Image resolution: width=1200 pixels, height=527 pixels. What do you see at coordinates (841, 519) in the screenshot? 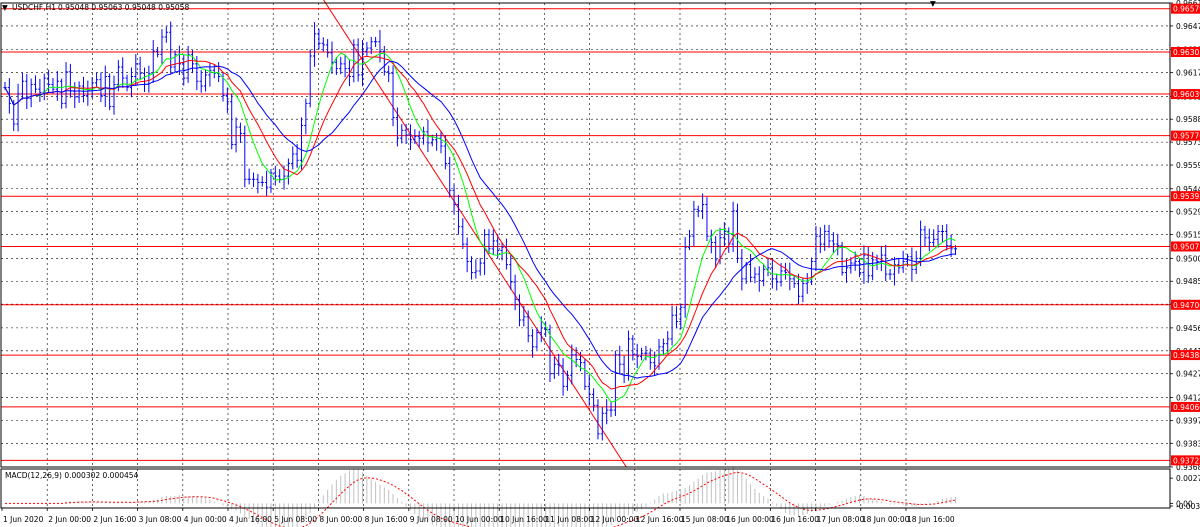
I see `time-label: 17 Jun 08:00` at bounding box center [841, 519].